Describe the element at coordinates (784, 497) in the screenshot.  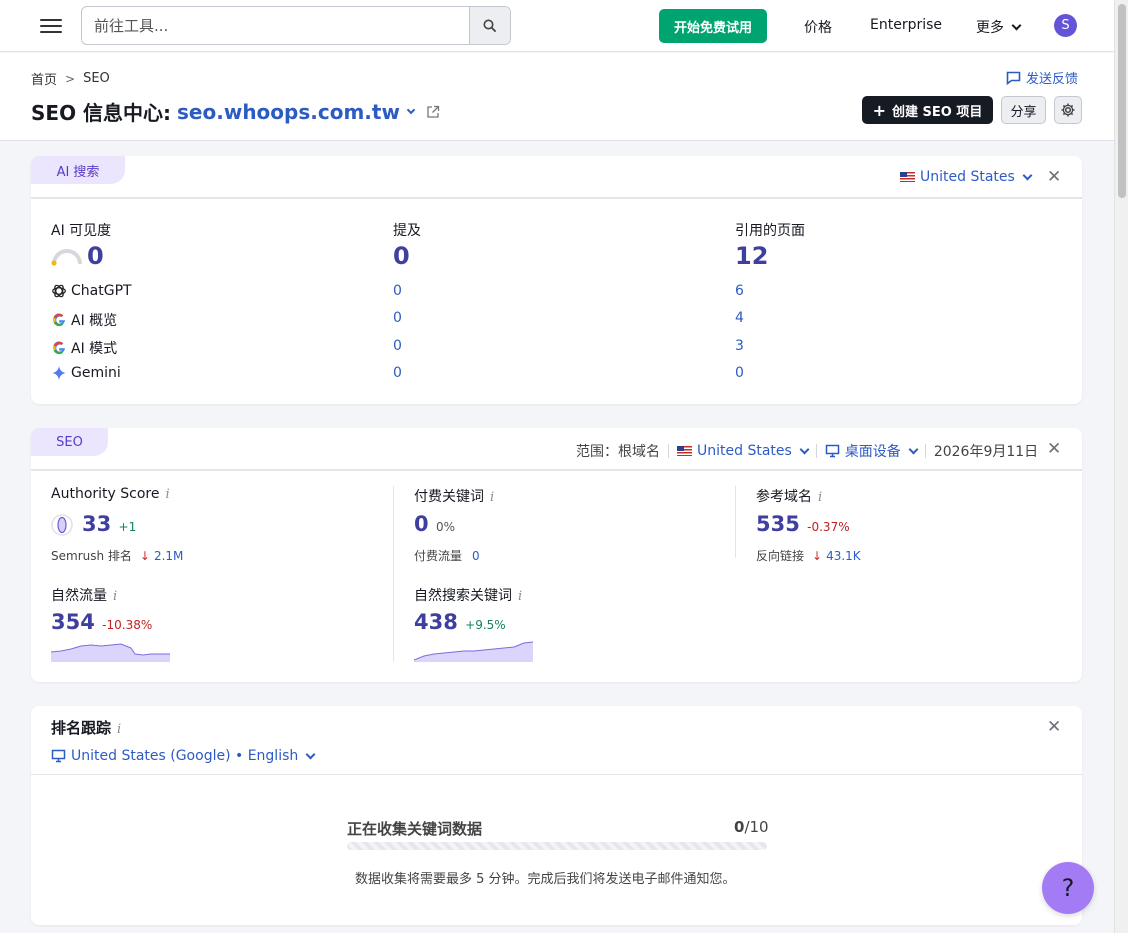
I see `referring-title-text: 参考域名` at that location.